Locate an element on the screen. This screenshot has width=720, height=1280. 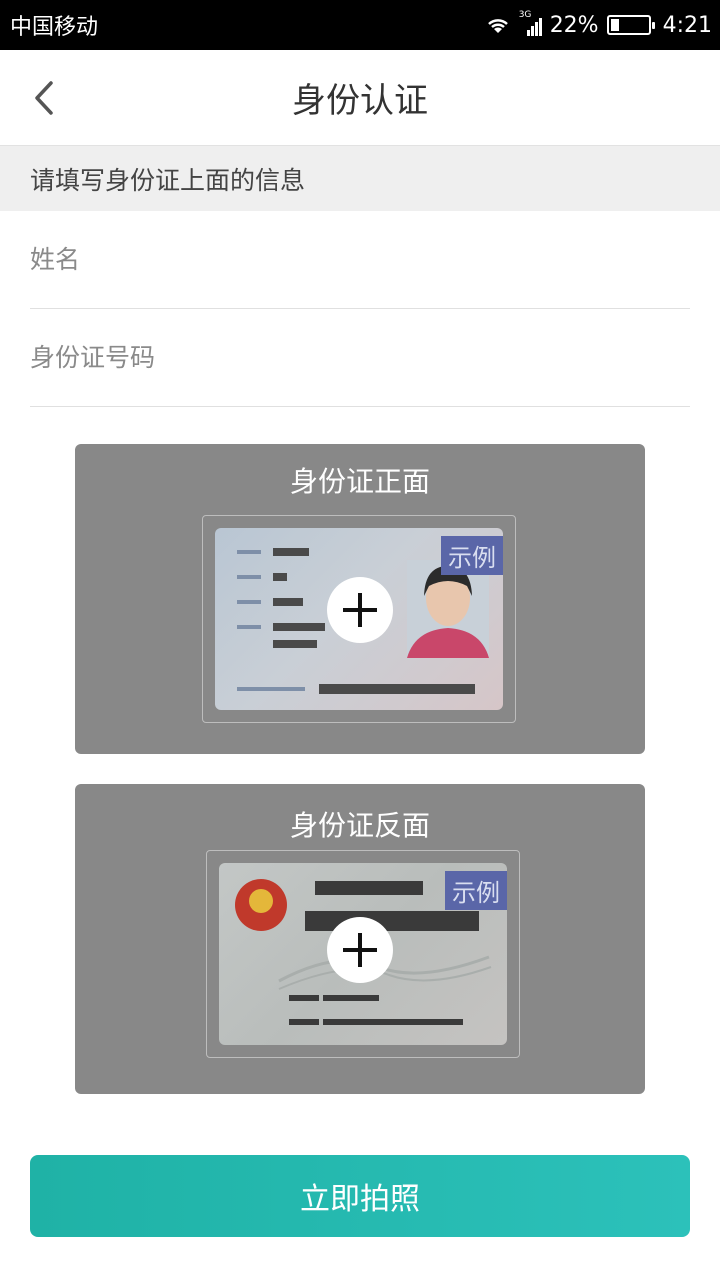
name-field is located at coordinates (360, 260).